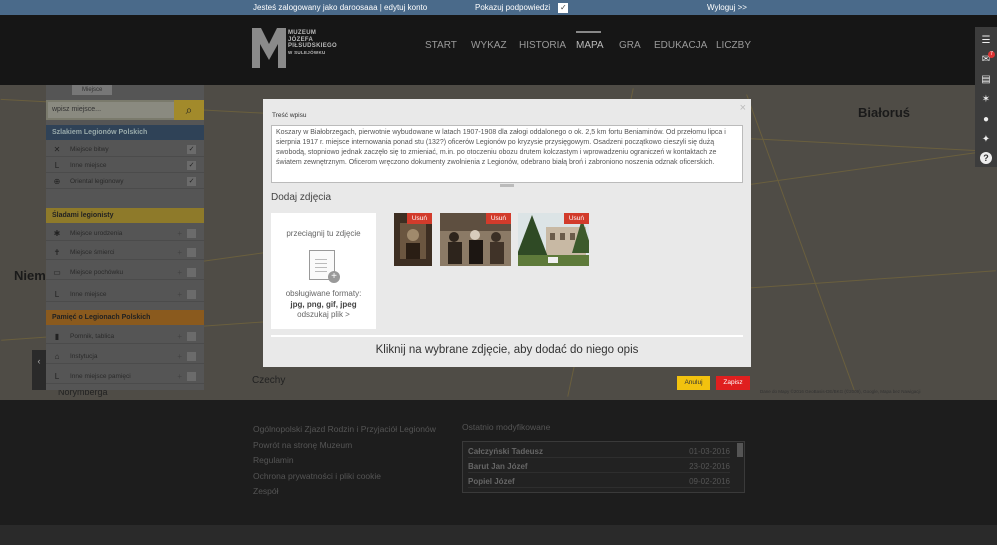 This screenshot has height=545, width=997. What do you see at coordinates (986, 80) in the screenshot?
I see `card-icon: ▤` at bounding box center [986, 80].